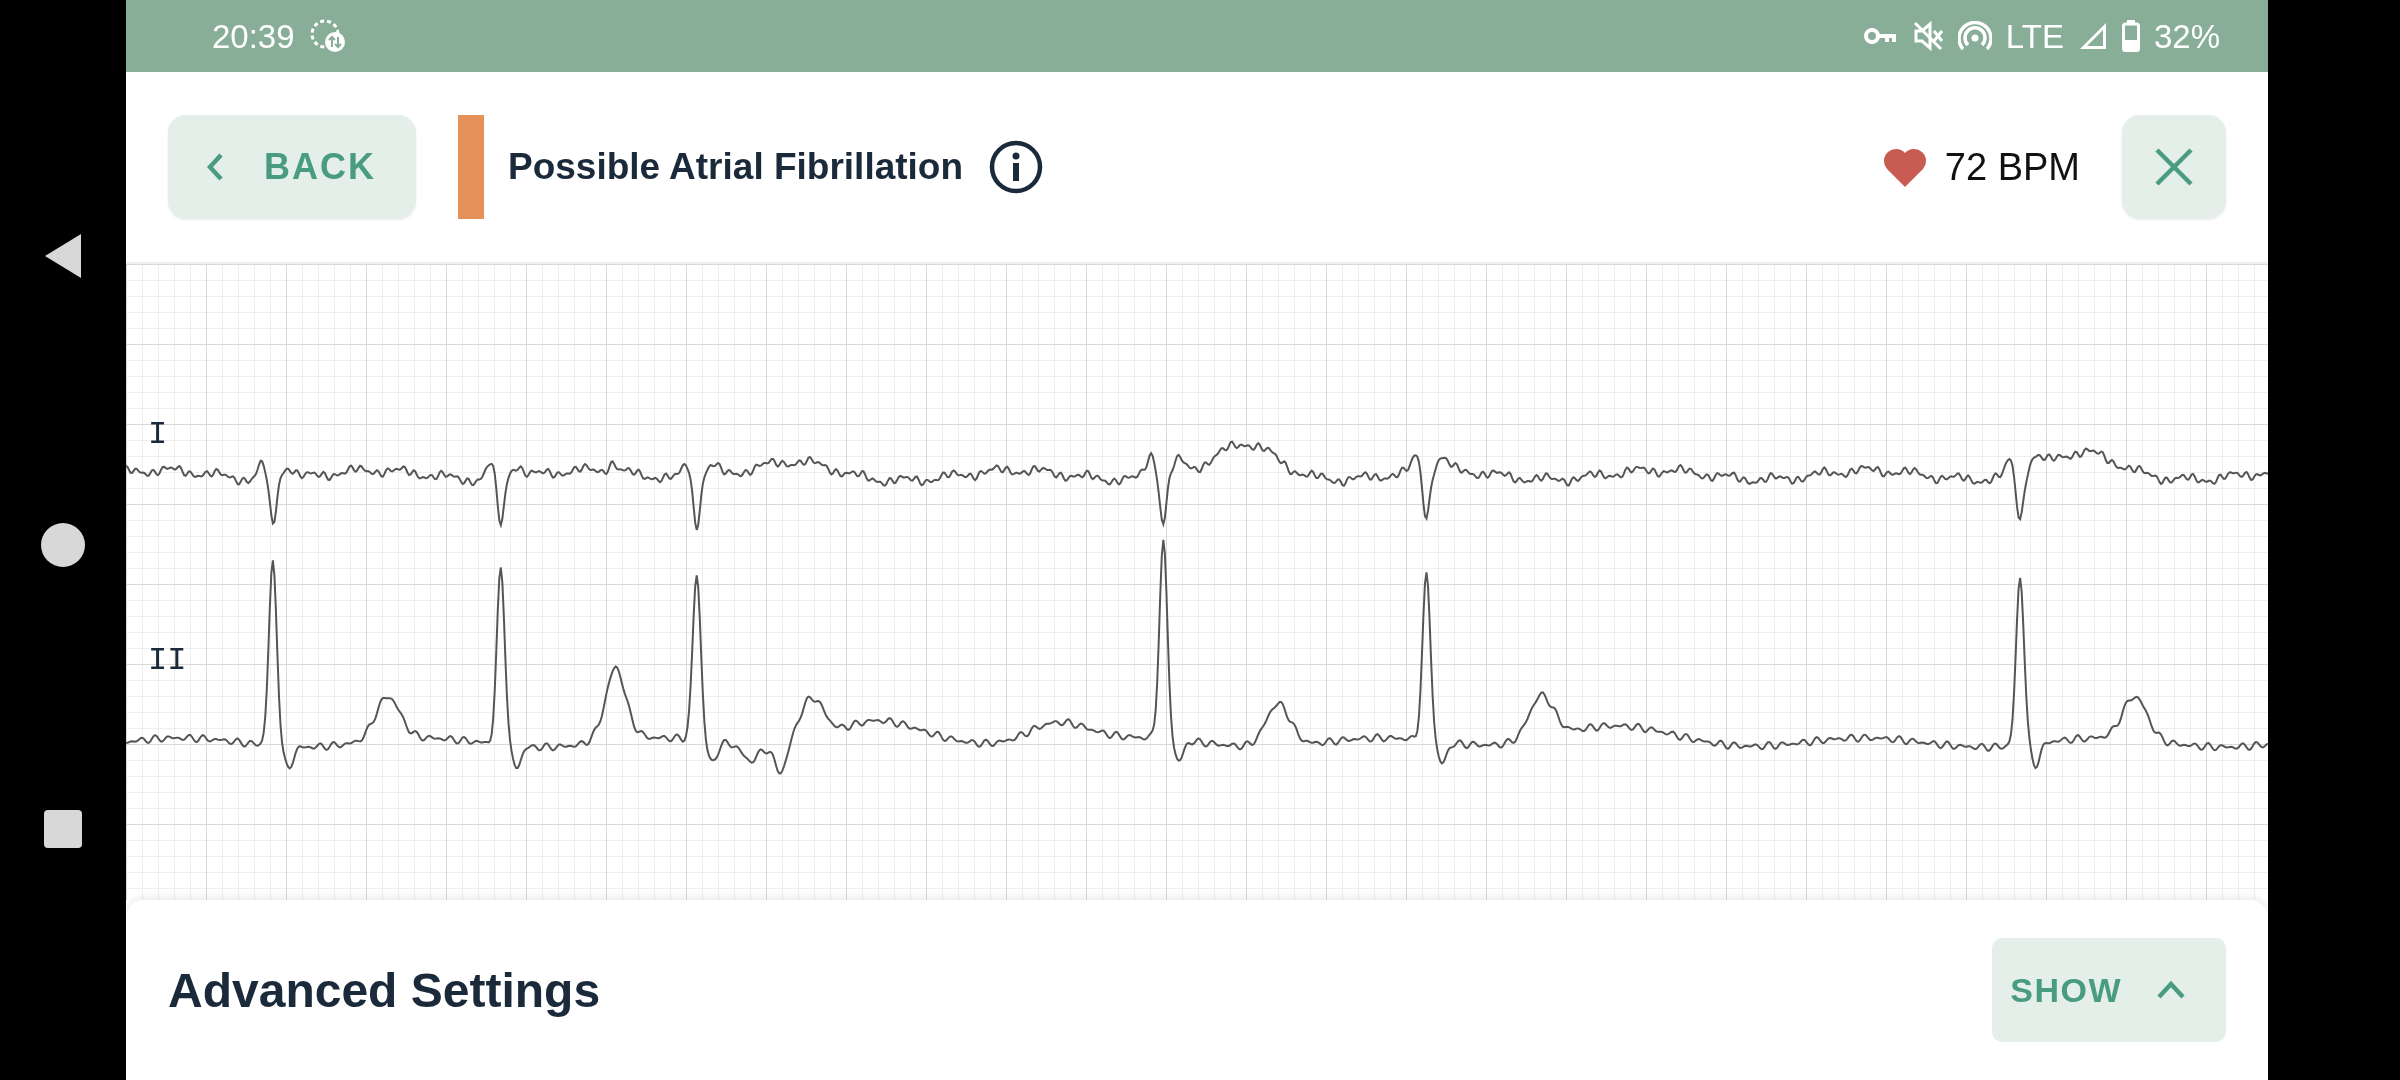 The height and width of the screenshot is (1080, 2400). What do you see at coordinates (158, 434) in the screenshot?
I see `lead-label: I` at bounding box center [158, 434].